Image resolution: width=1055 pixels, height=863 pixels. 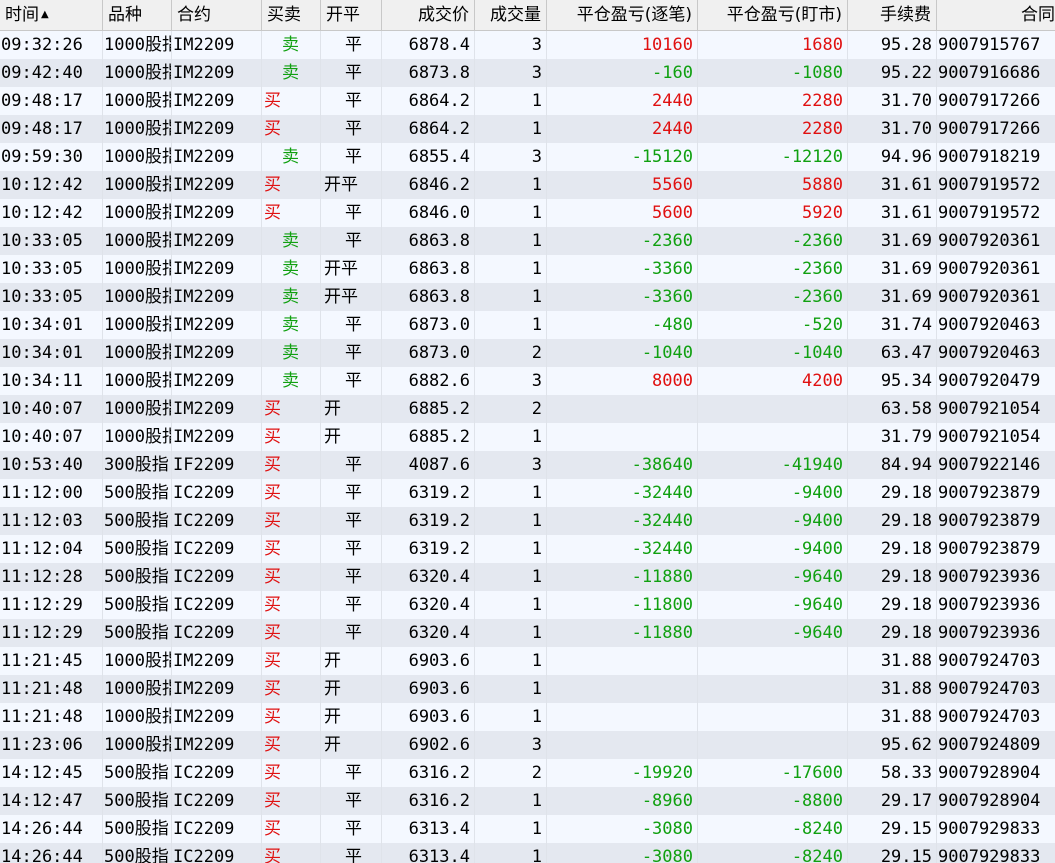 I want to click on header-price: 成交价, so click(x=428, y=15).